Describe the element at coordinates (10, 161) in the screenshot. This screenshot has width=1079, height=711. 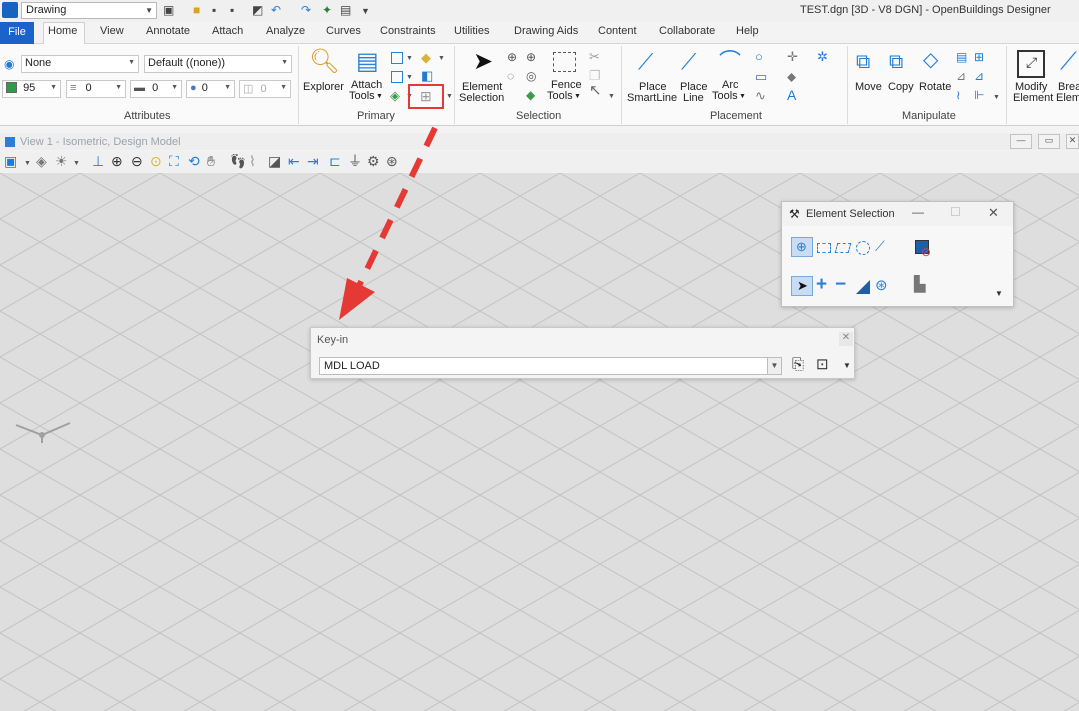
I see `view-attributes-icon: ▣` at that location.